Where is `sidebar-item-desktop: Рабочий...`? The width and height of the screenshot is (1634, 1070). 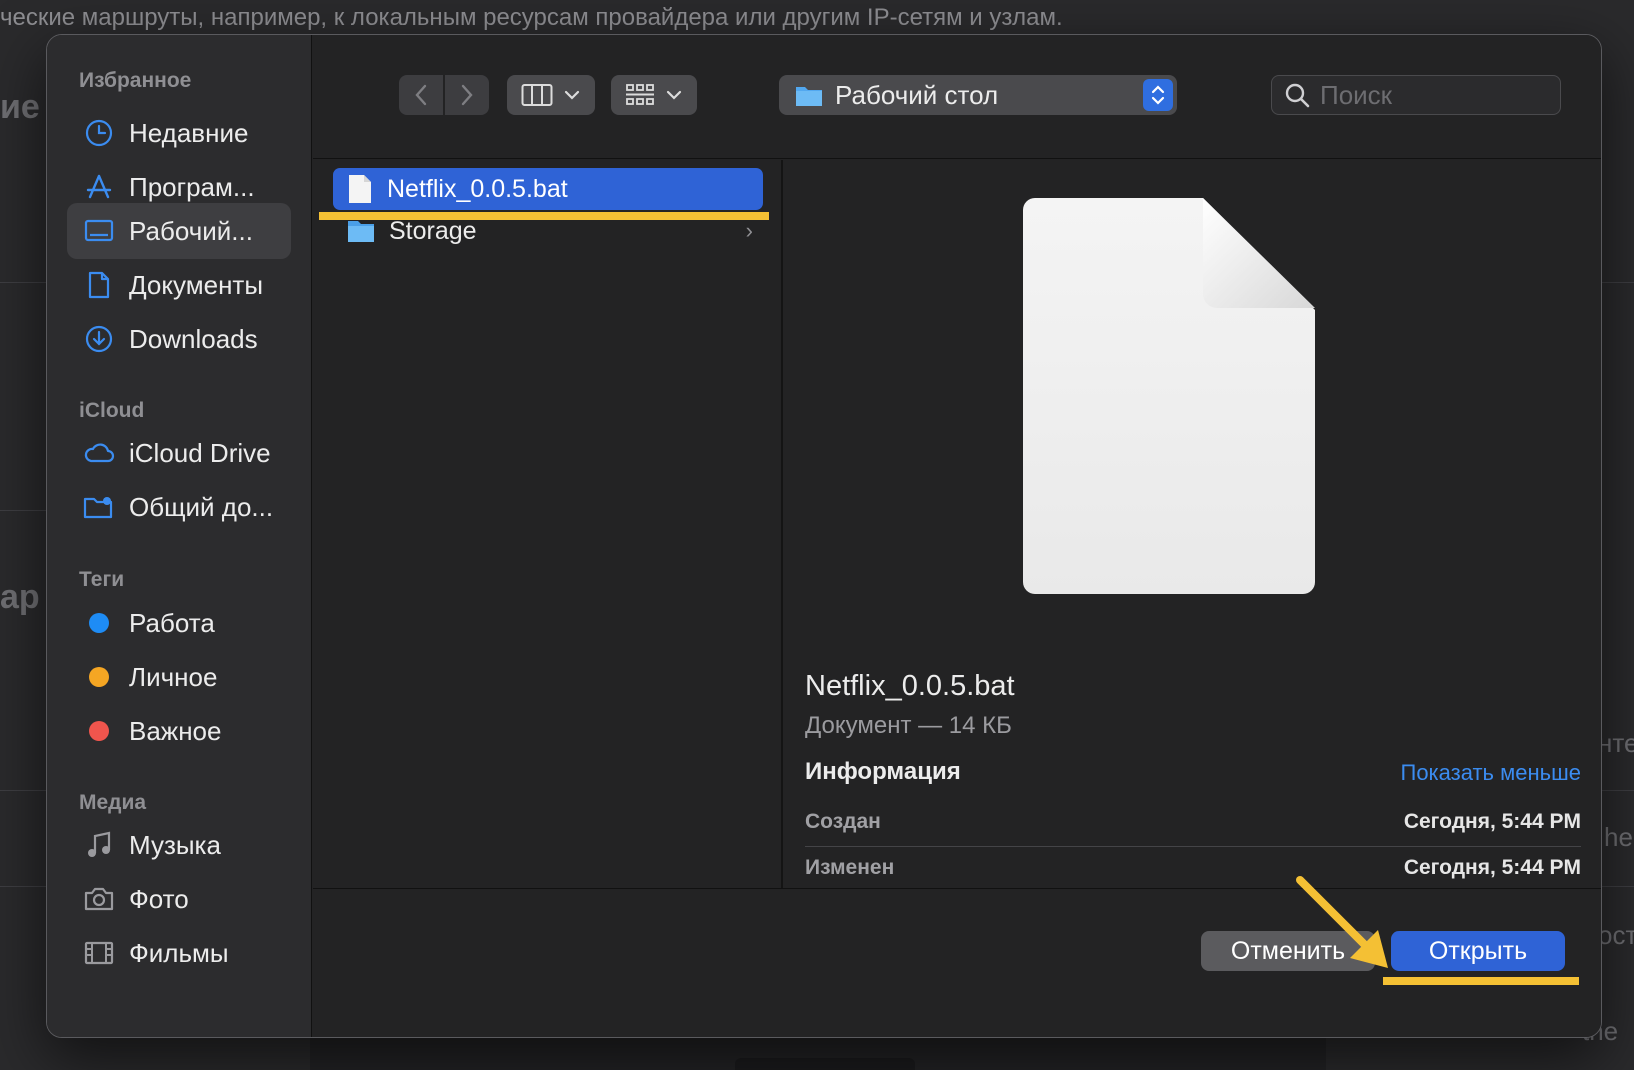
sidebar-item-desktop: Рабочий... is located at coordinates (179, 231).